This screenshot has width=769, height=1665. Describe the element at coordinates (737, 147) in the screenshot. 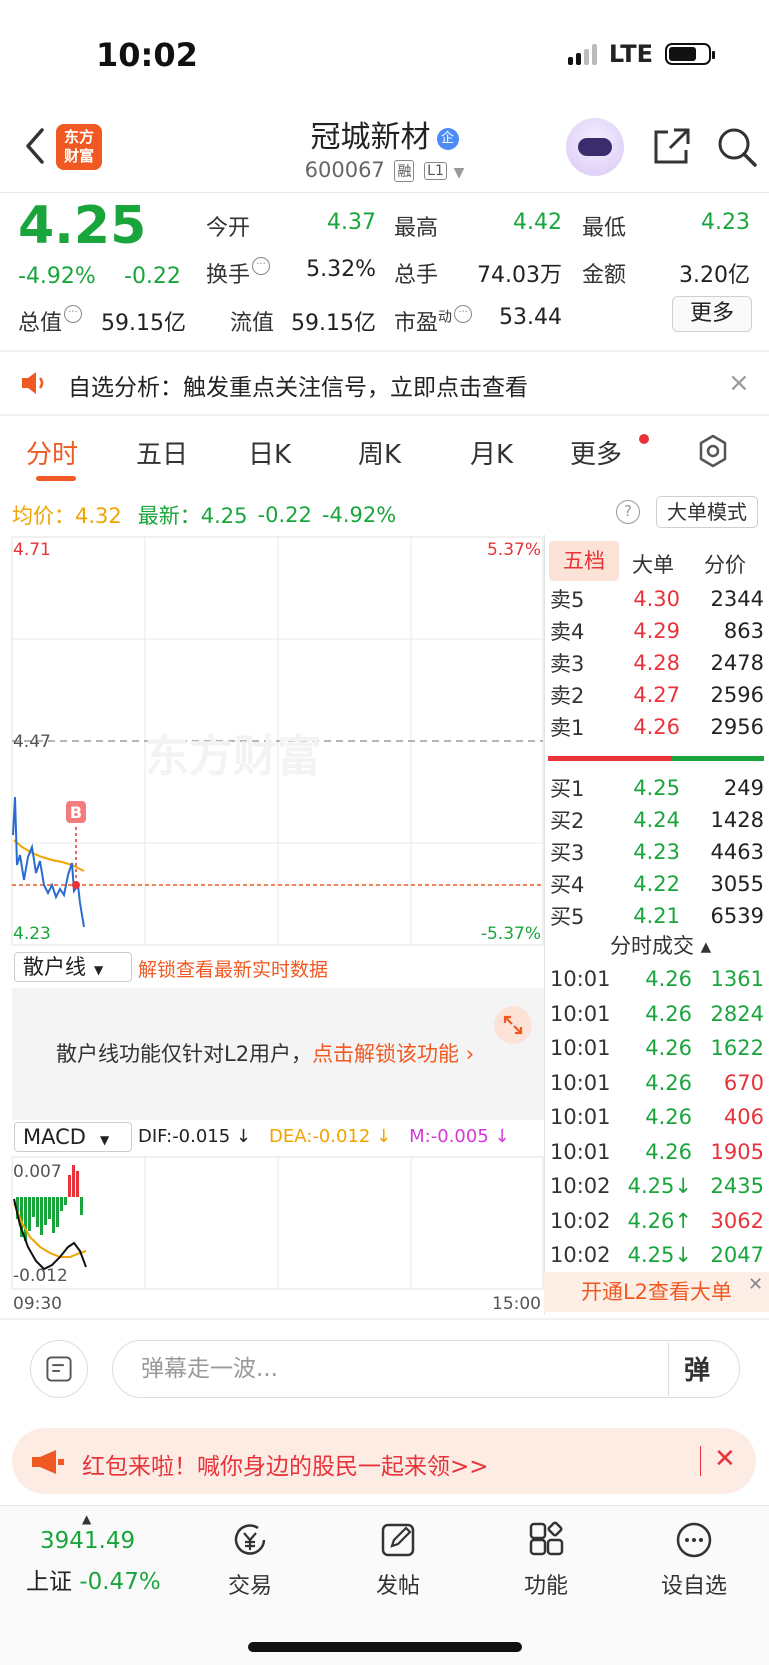

I see `search-icon` at that location.